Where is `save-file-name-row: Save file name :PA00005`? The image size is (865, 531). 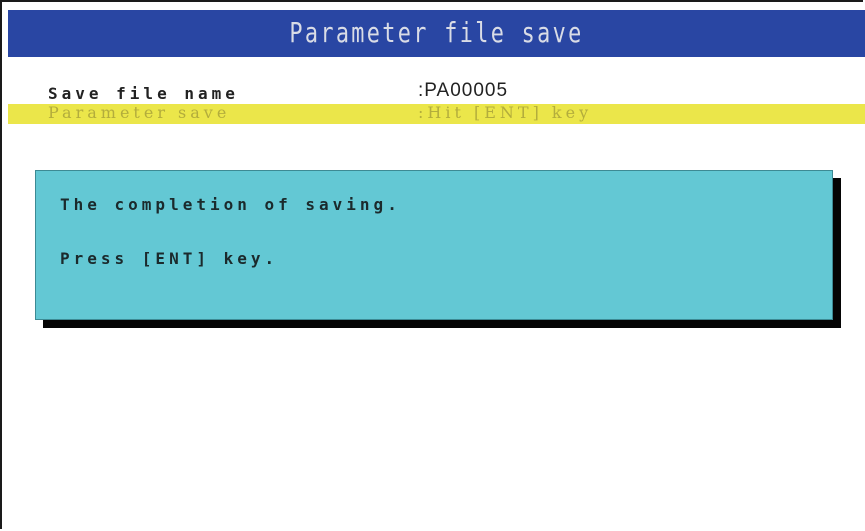
save-file-name-row: Save file name :PA00005 is located at coordinates (436, 92).